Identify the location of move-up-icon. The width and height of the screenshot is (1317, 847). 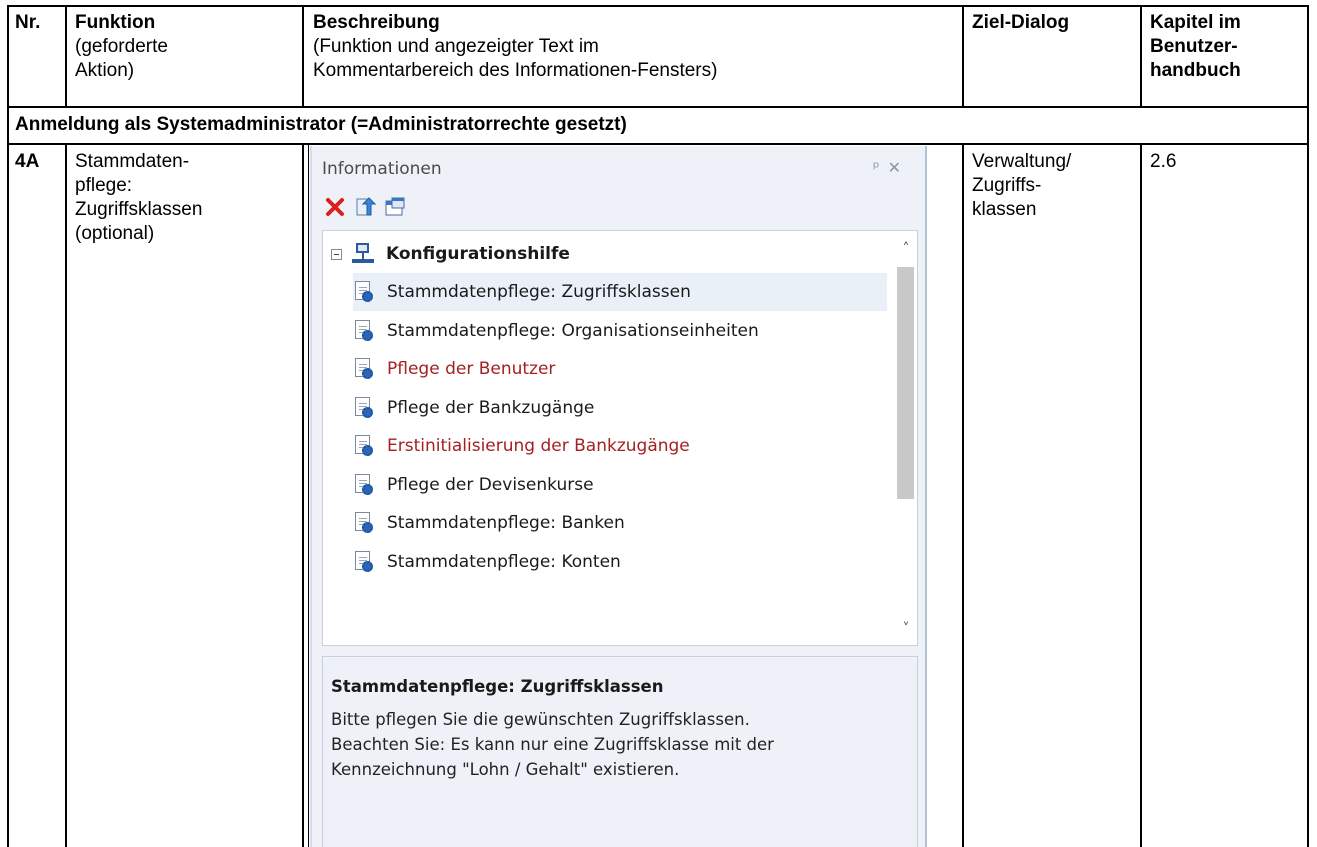
(365, 207).